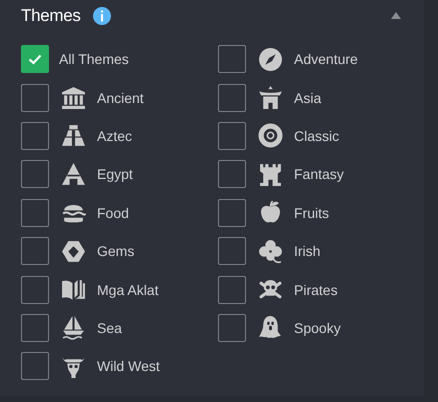 Image resolution: width=438 pixels, height=402 pixels. I want to click on ghost-icon, so click(270, 327).